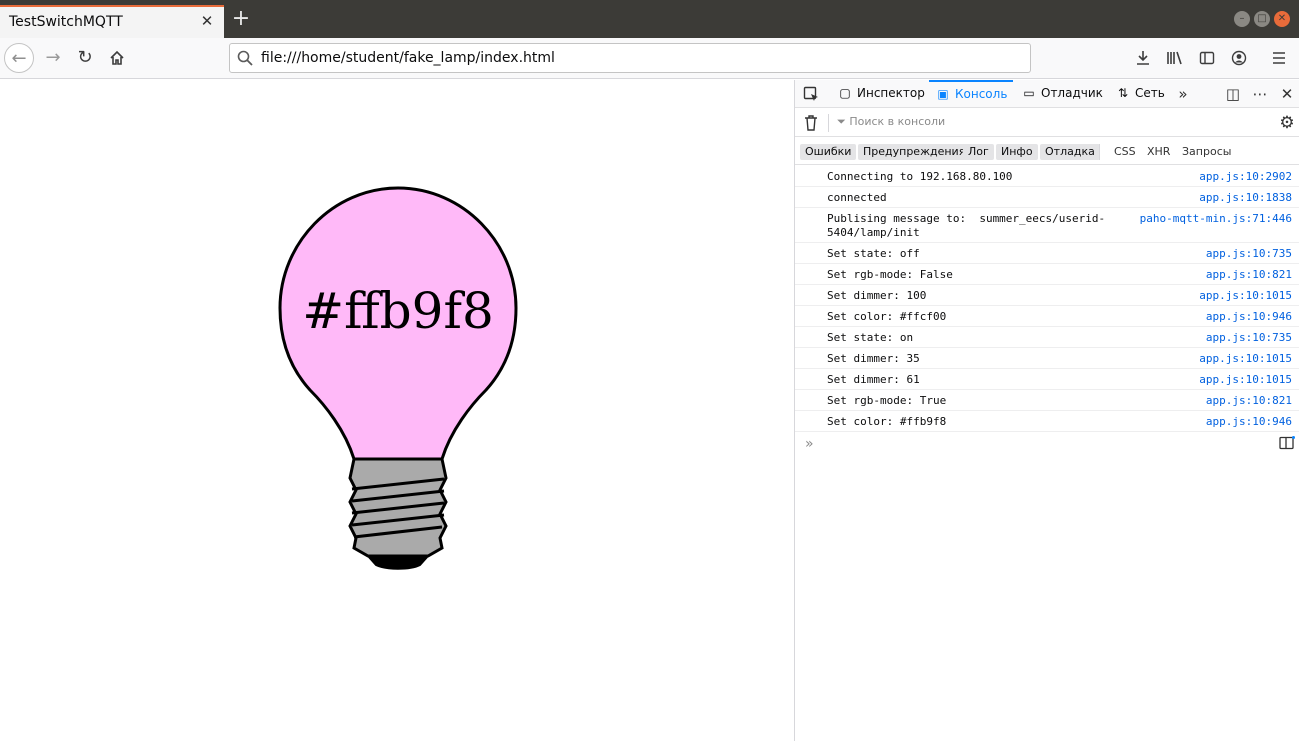  I want to click on library-button, so click(1175, 58).